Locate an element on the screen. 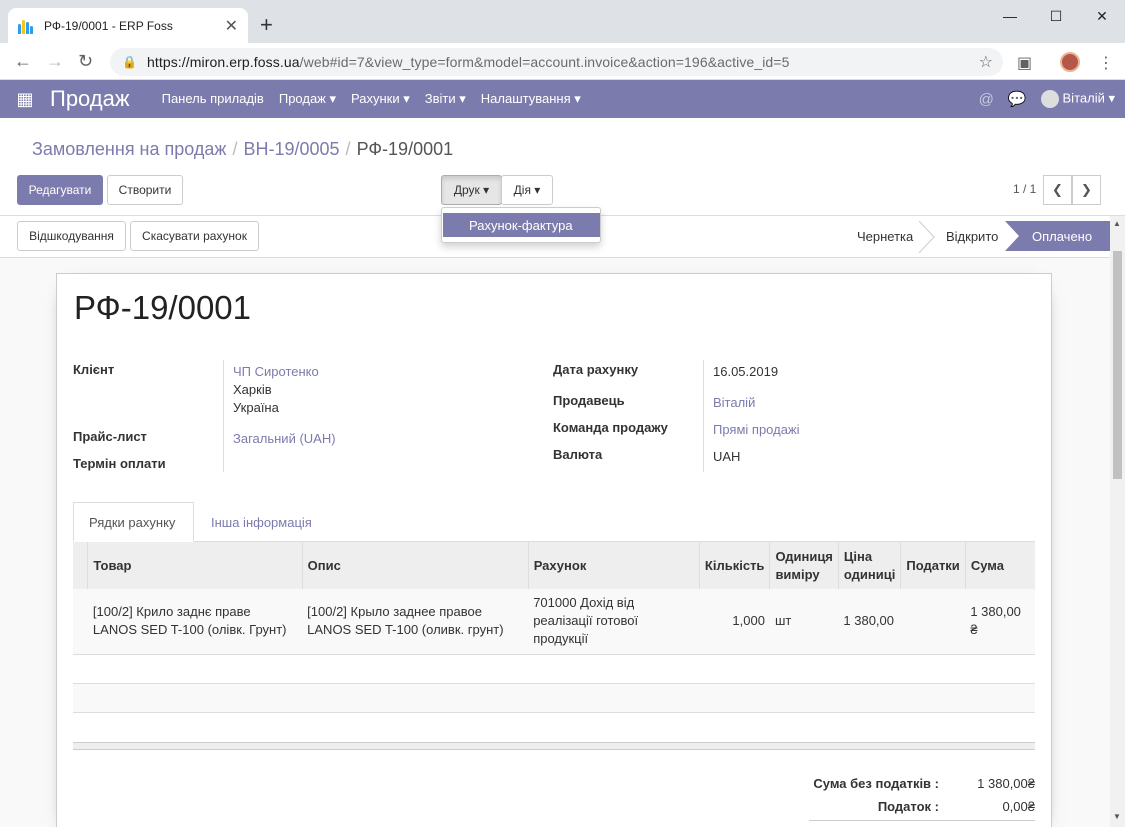 The image size is (1125, 827). edit-button: Редагувати is located at coordinates (60, 190).